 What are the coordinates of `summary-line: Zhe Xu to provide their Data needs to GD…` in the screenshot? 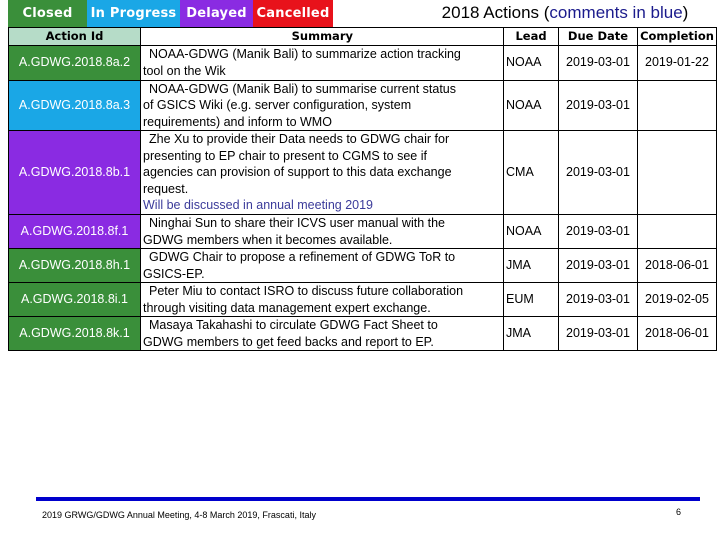 It's located at (299, 139).